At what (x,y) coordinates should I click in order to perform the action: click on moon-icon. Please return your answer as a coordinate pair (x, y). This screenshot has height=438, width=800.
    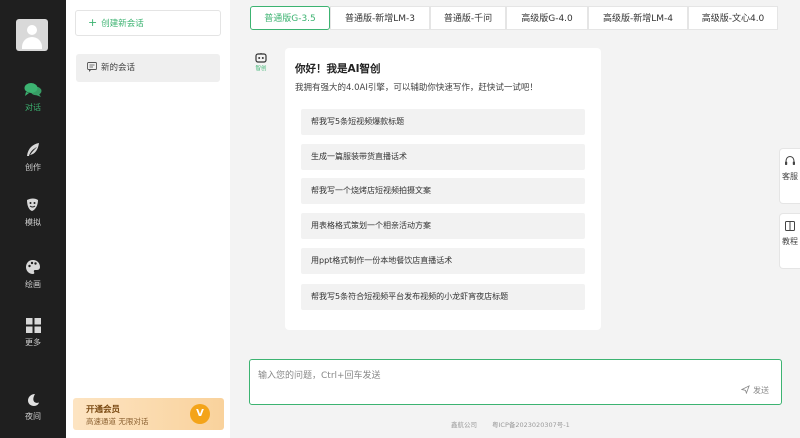
    Looking at the image, I should click on (33, 400).